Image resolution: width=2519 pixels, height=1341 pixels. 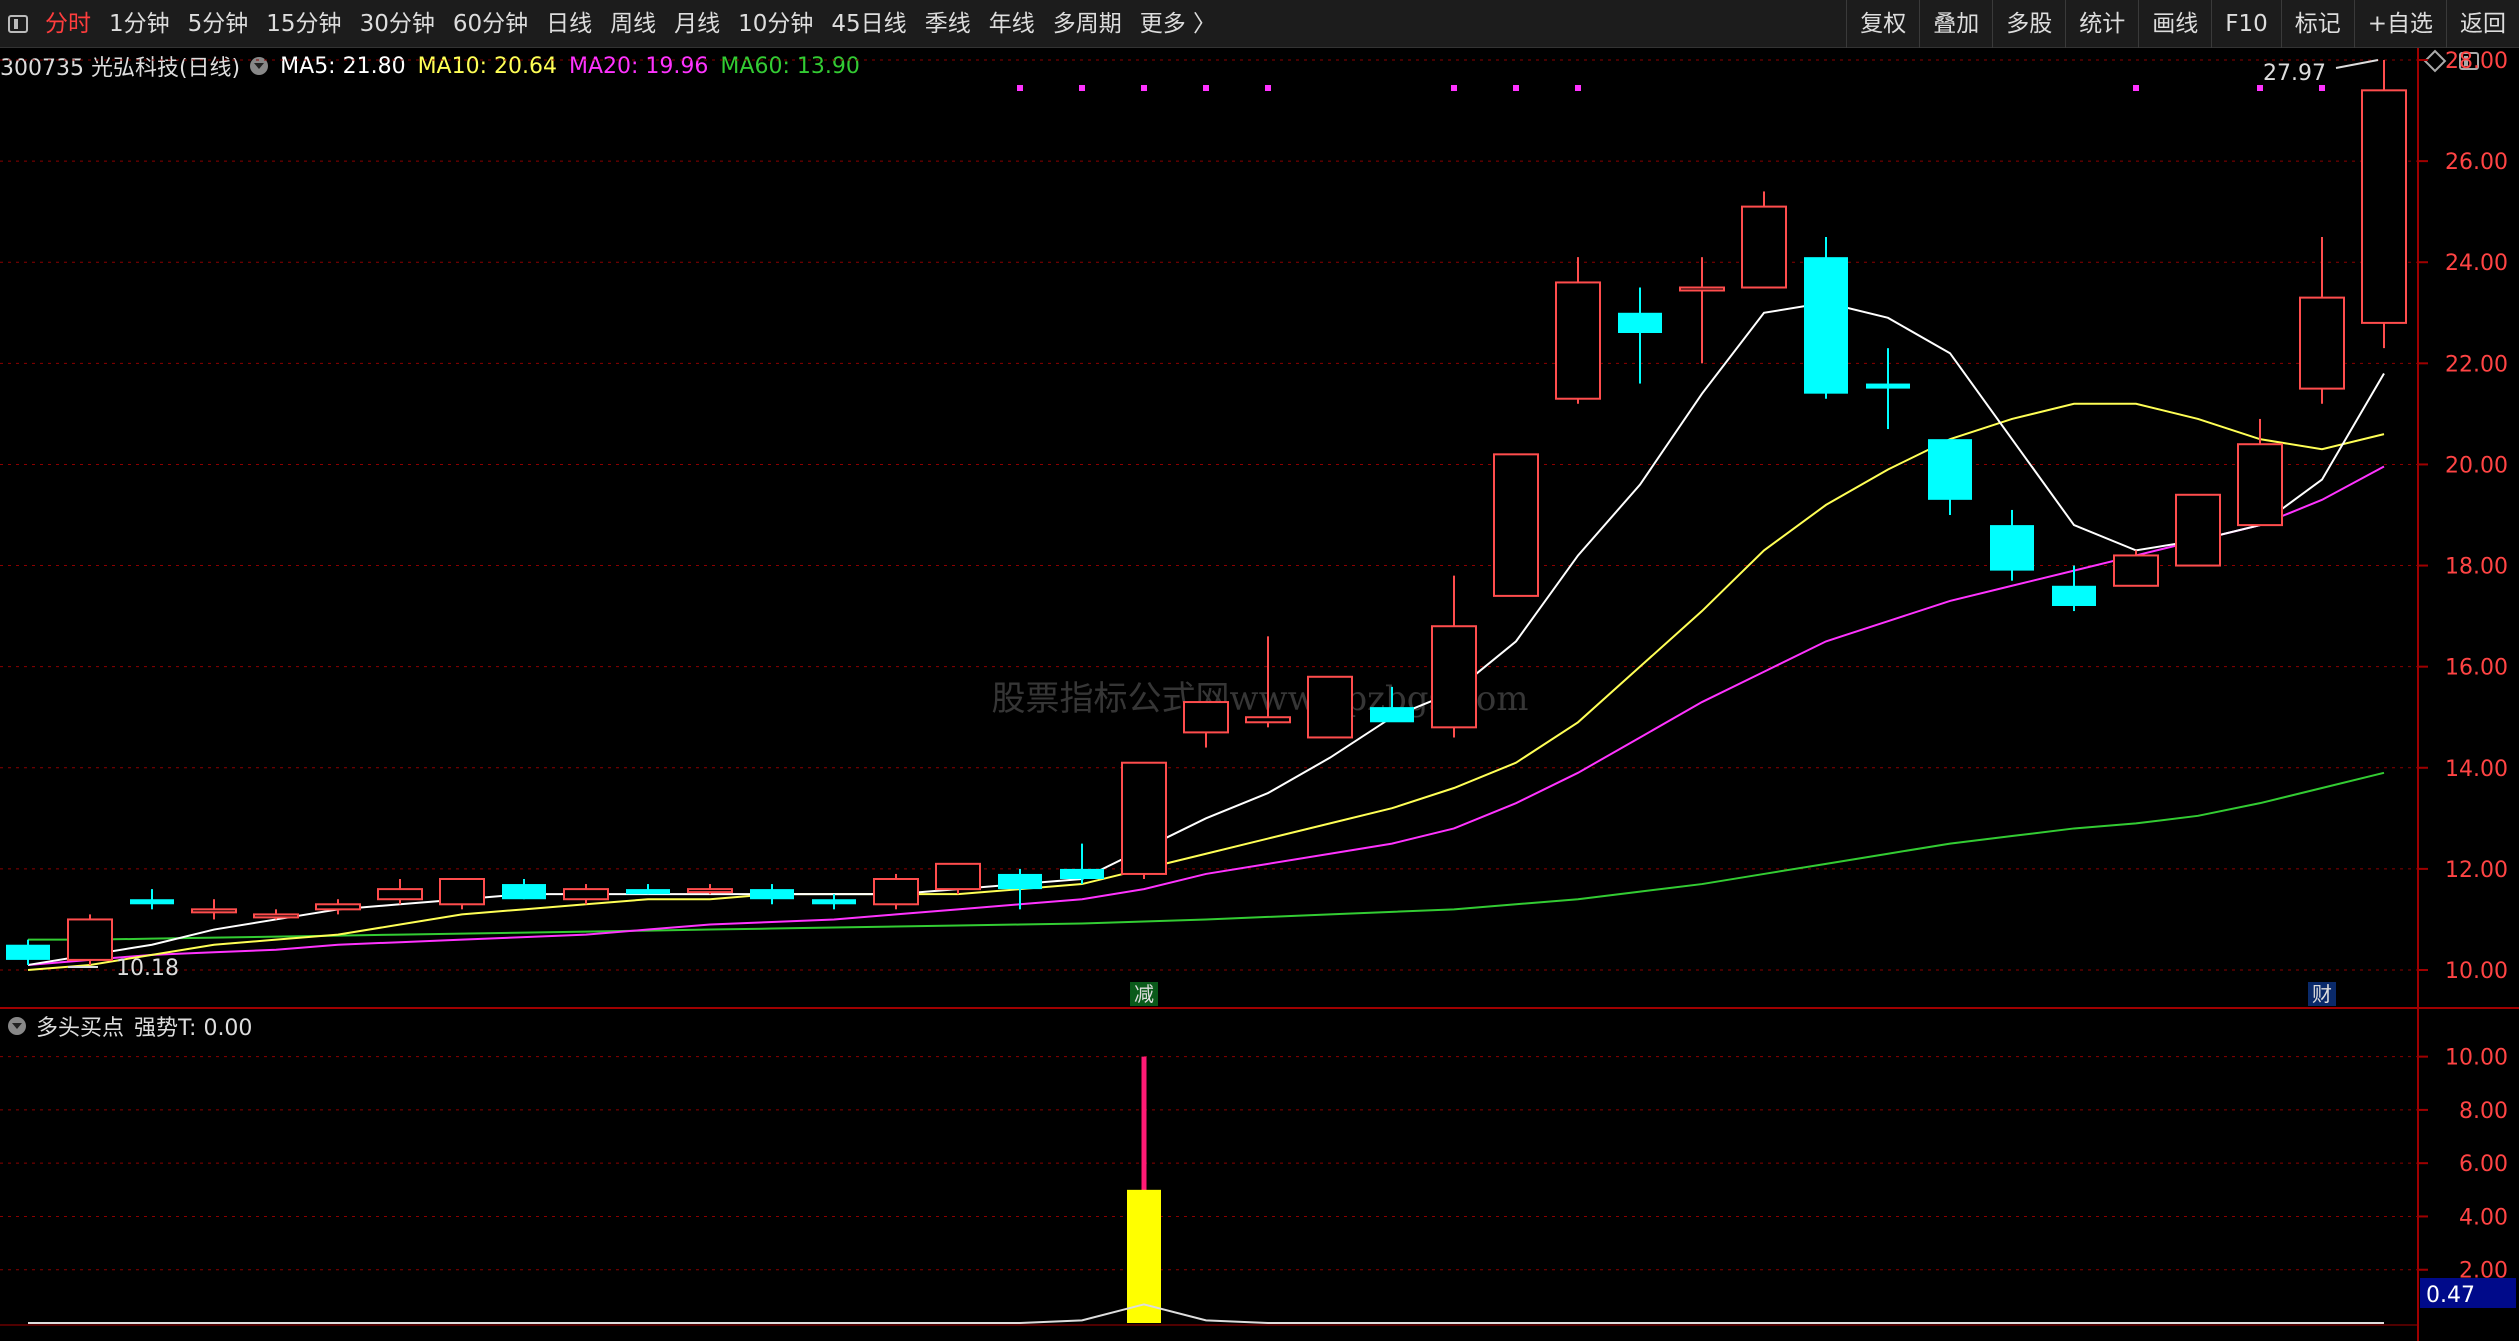 What do you see at coordinates (2476, 668) in the screenshot?
I see `price-tick-label: 16.00` at bounding box center [2476, 668].